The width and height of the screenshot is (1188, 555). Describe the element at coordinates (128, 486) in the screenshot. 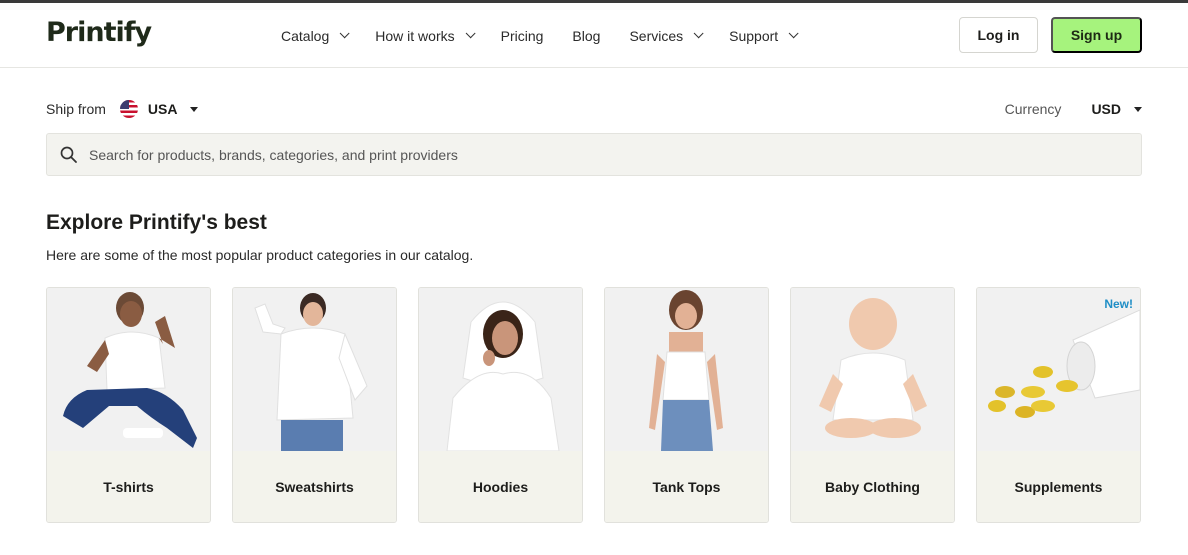

I see `category-label: T-shirts` at that location.